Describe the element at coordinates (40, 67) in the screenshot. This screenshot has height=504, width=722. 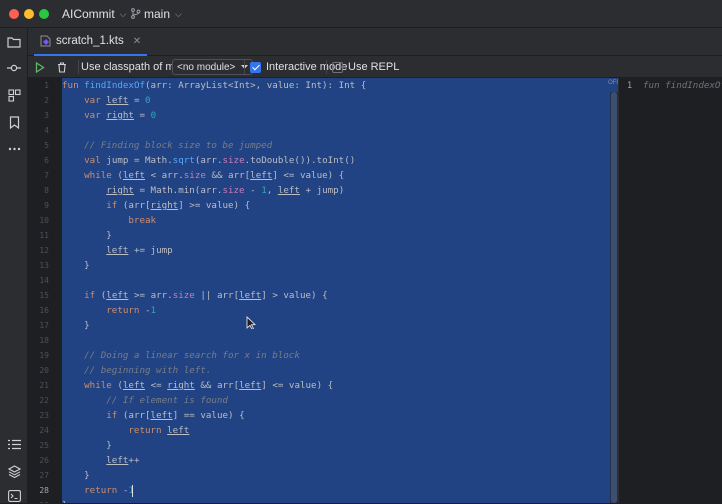
I see `run-button` at that location.